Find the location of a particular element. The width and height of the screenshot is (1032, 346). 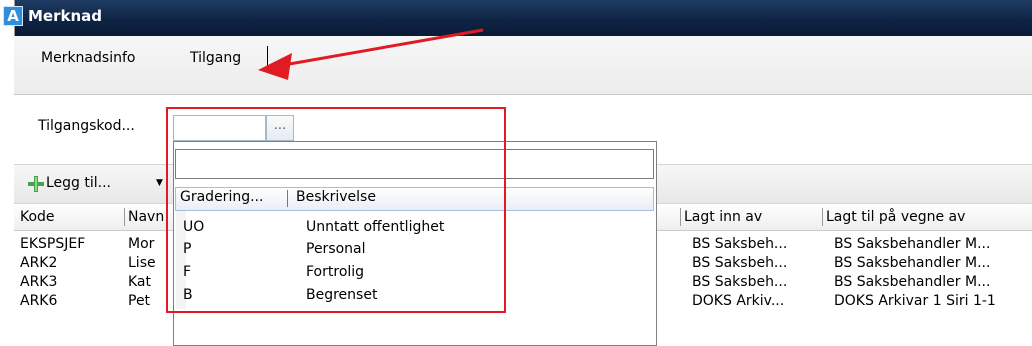

column-header-kode: Kode is located at coordinates (37, 217).